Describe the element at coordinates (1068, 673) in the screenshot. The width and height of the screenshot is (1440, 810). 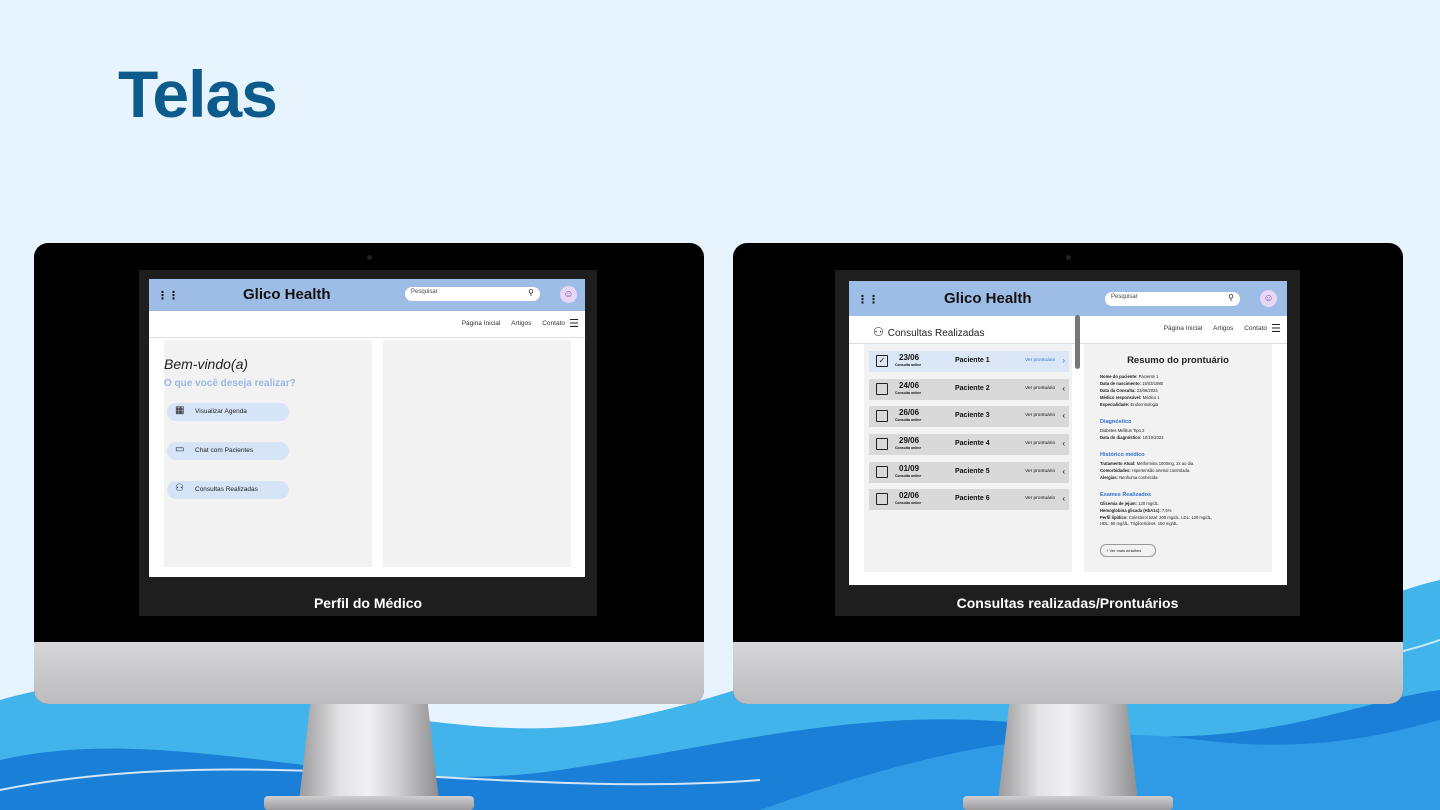
I see `monitor-chin` at that location.